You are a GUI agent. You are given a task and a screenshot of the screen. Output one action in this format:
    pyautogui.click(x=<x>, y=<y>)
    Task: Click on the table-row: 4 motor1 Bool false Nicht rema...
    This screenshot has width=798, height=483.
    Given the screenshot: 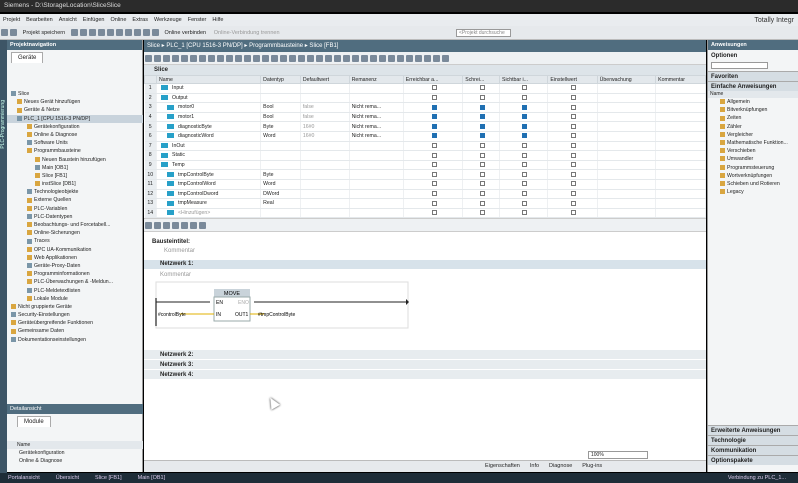 What is the action you would take?
    pyautogui.click(x=425, y=117)
    